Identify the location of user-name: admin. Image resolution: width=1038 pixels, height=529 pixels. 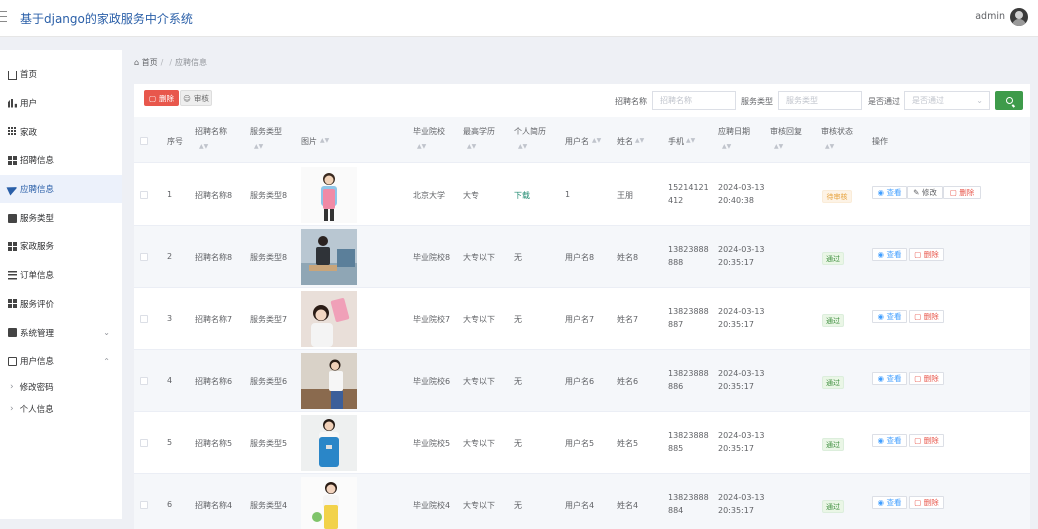
(990, 16).